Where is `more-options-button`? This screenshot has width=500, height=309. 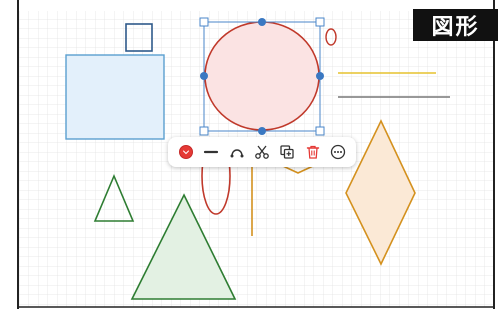 more-options-button is located at coordinates (338, 152).